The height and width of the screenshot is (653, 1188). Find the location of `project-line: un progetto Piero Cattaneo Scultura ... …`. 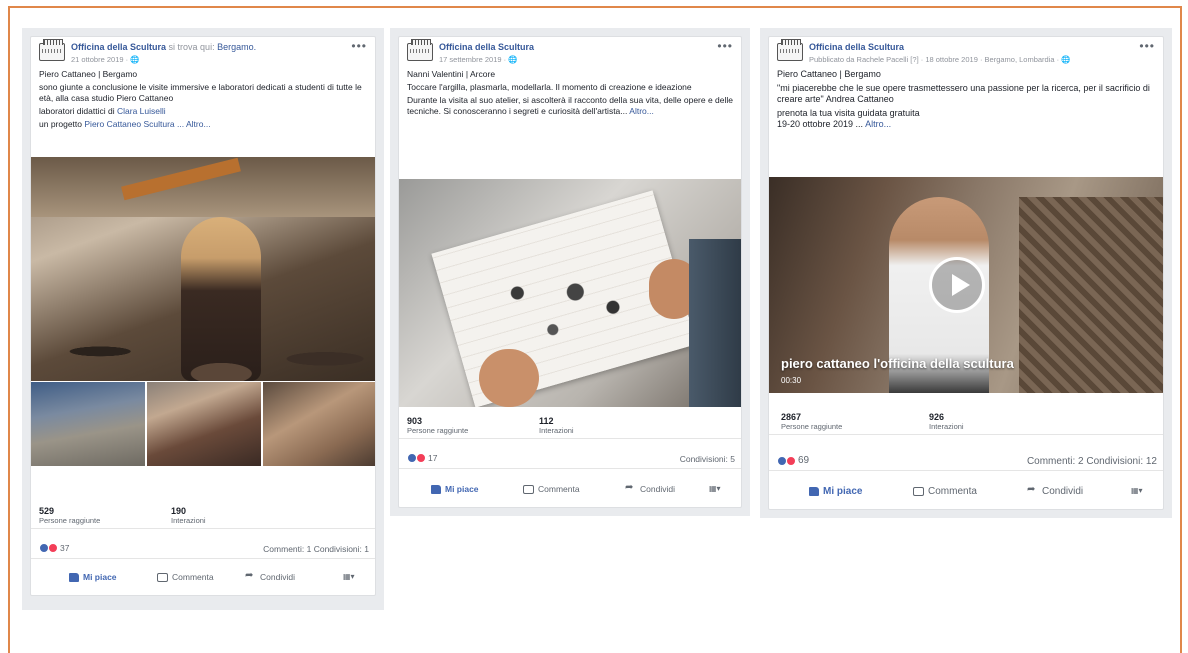

project-line: un progetto Piero Cattaneo Scultura ... … is located at coordinates (203, 124).